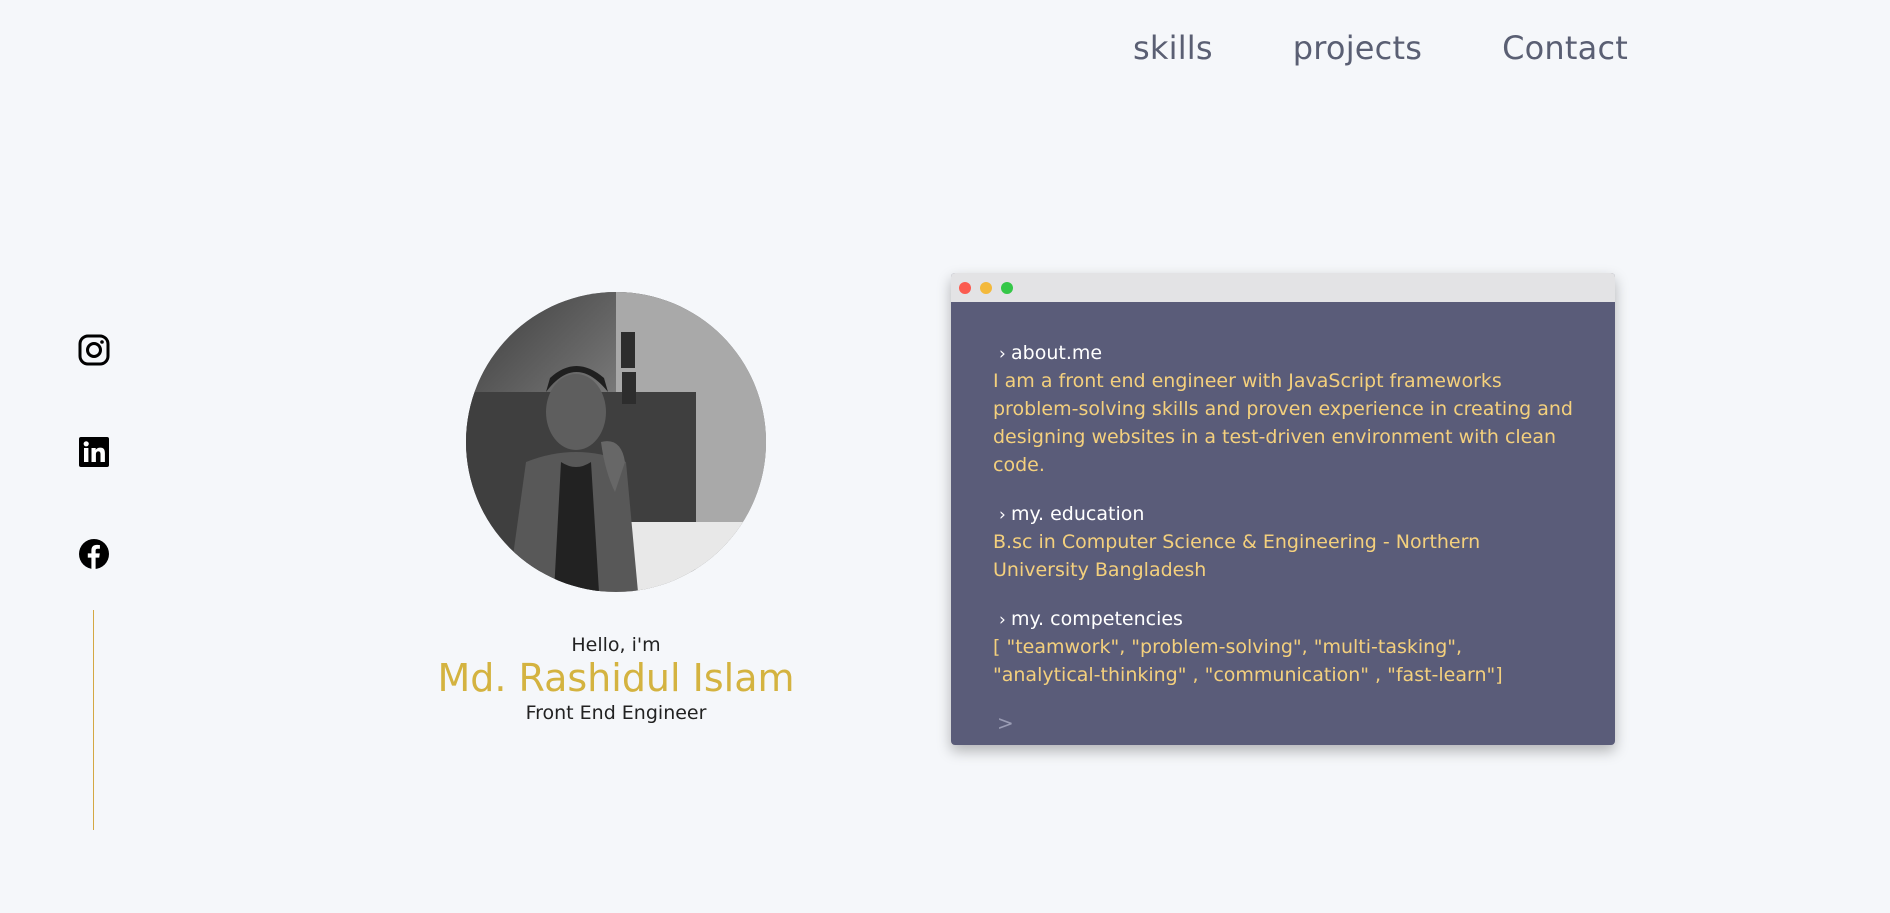  What do you see at coordinates (965, 288) in the screenshot?
I see `close-dot-icon` at bounding box center [965, 288].